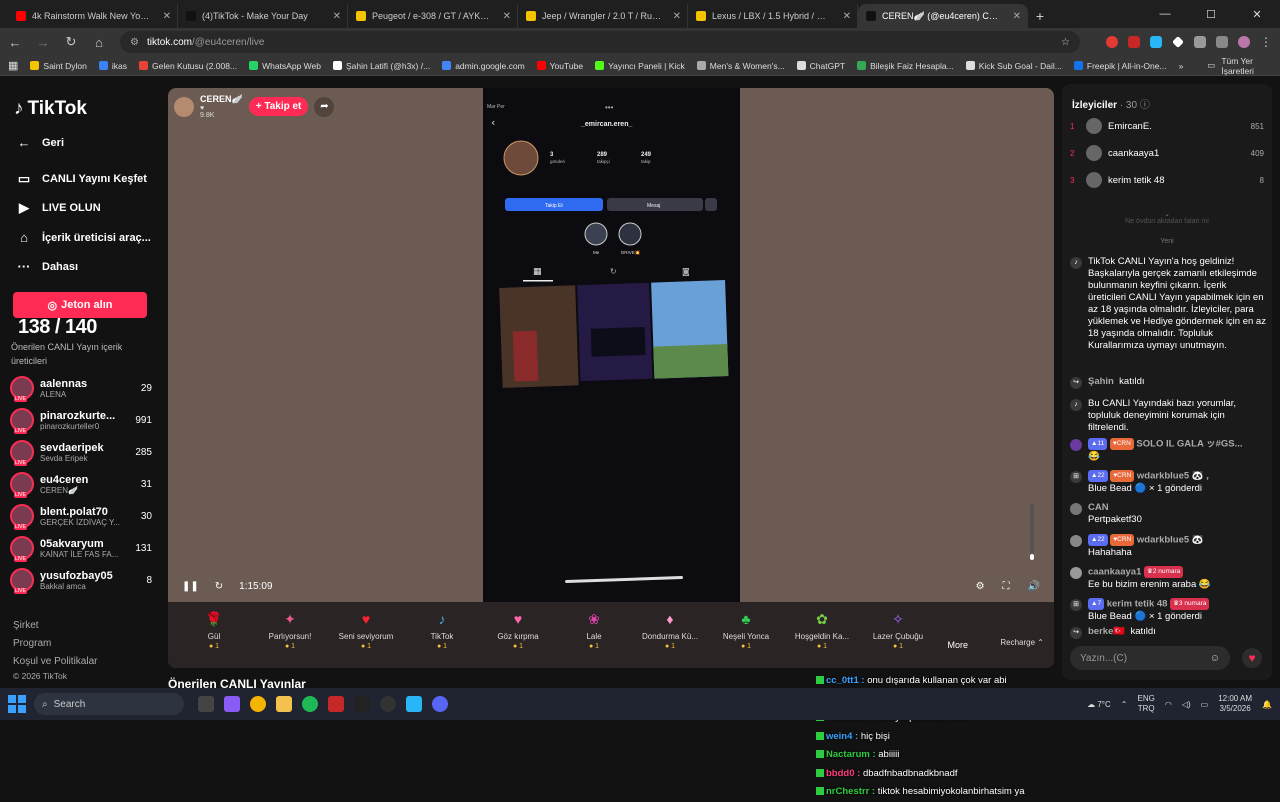  What do you see at coordinates (1244, 42) in the screenshot?
I see `profile-avatar-icon` at bounding box center [1244, 42].